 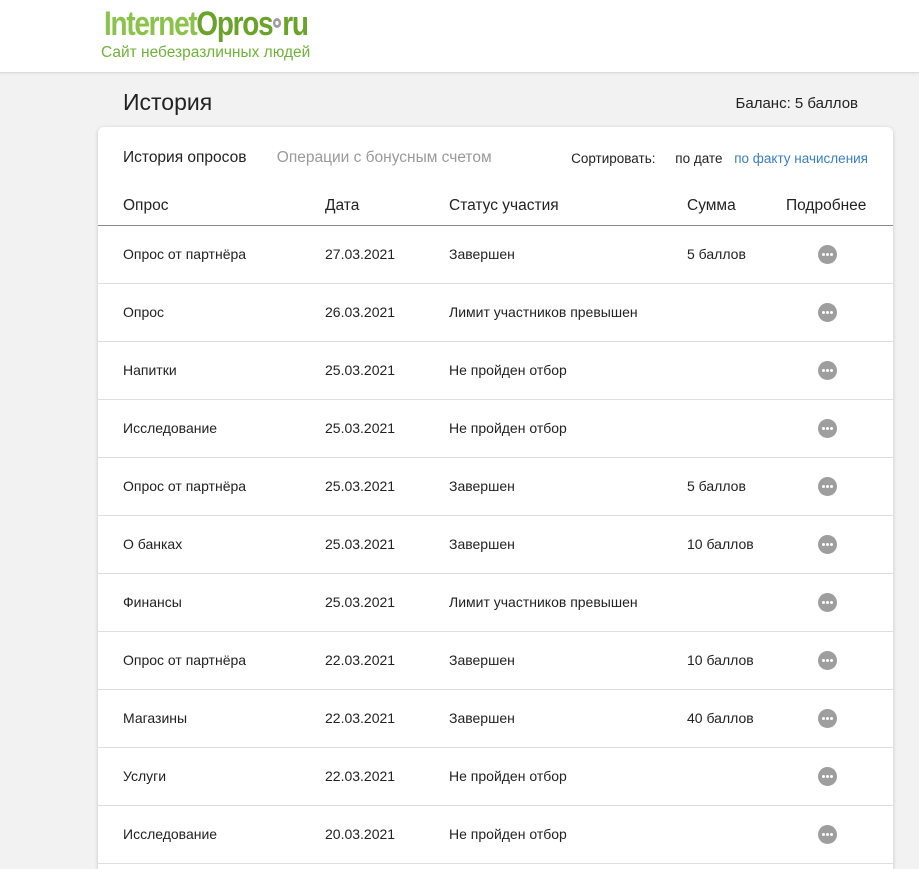 I want to click on sort-controls: Сортировать: по дате по факту начисления, so click(x=719, y=158).